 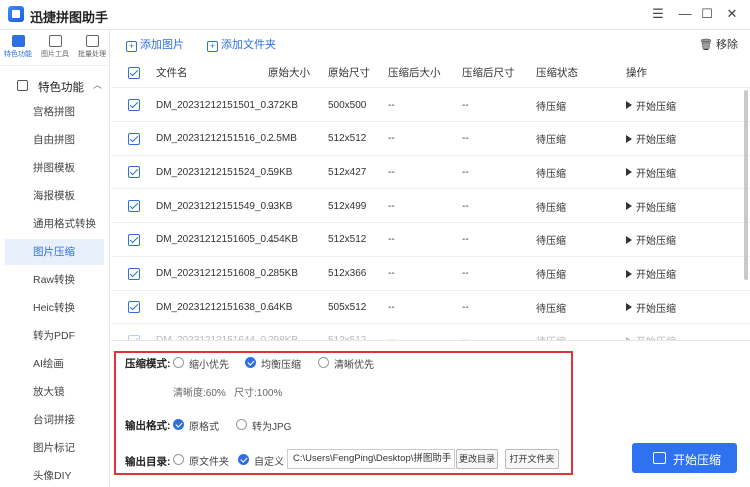 What do you see at coordinates (55, 41) in the screenshot?
I see `image-tool-icon` at bounding box center [55, 41].